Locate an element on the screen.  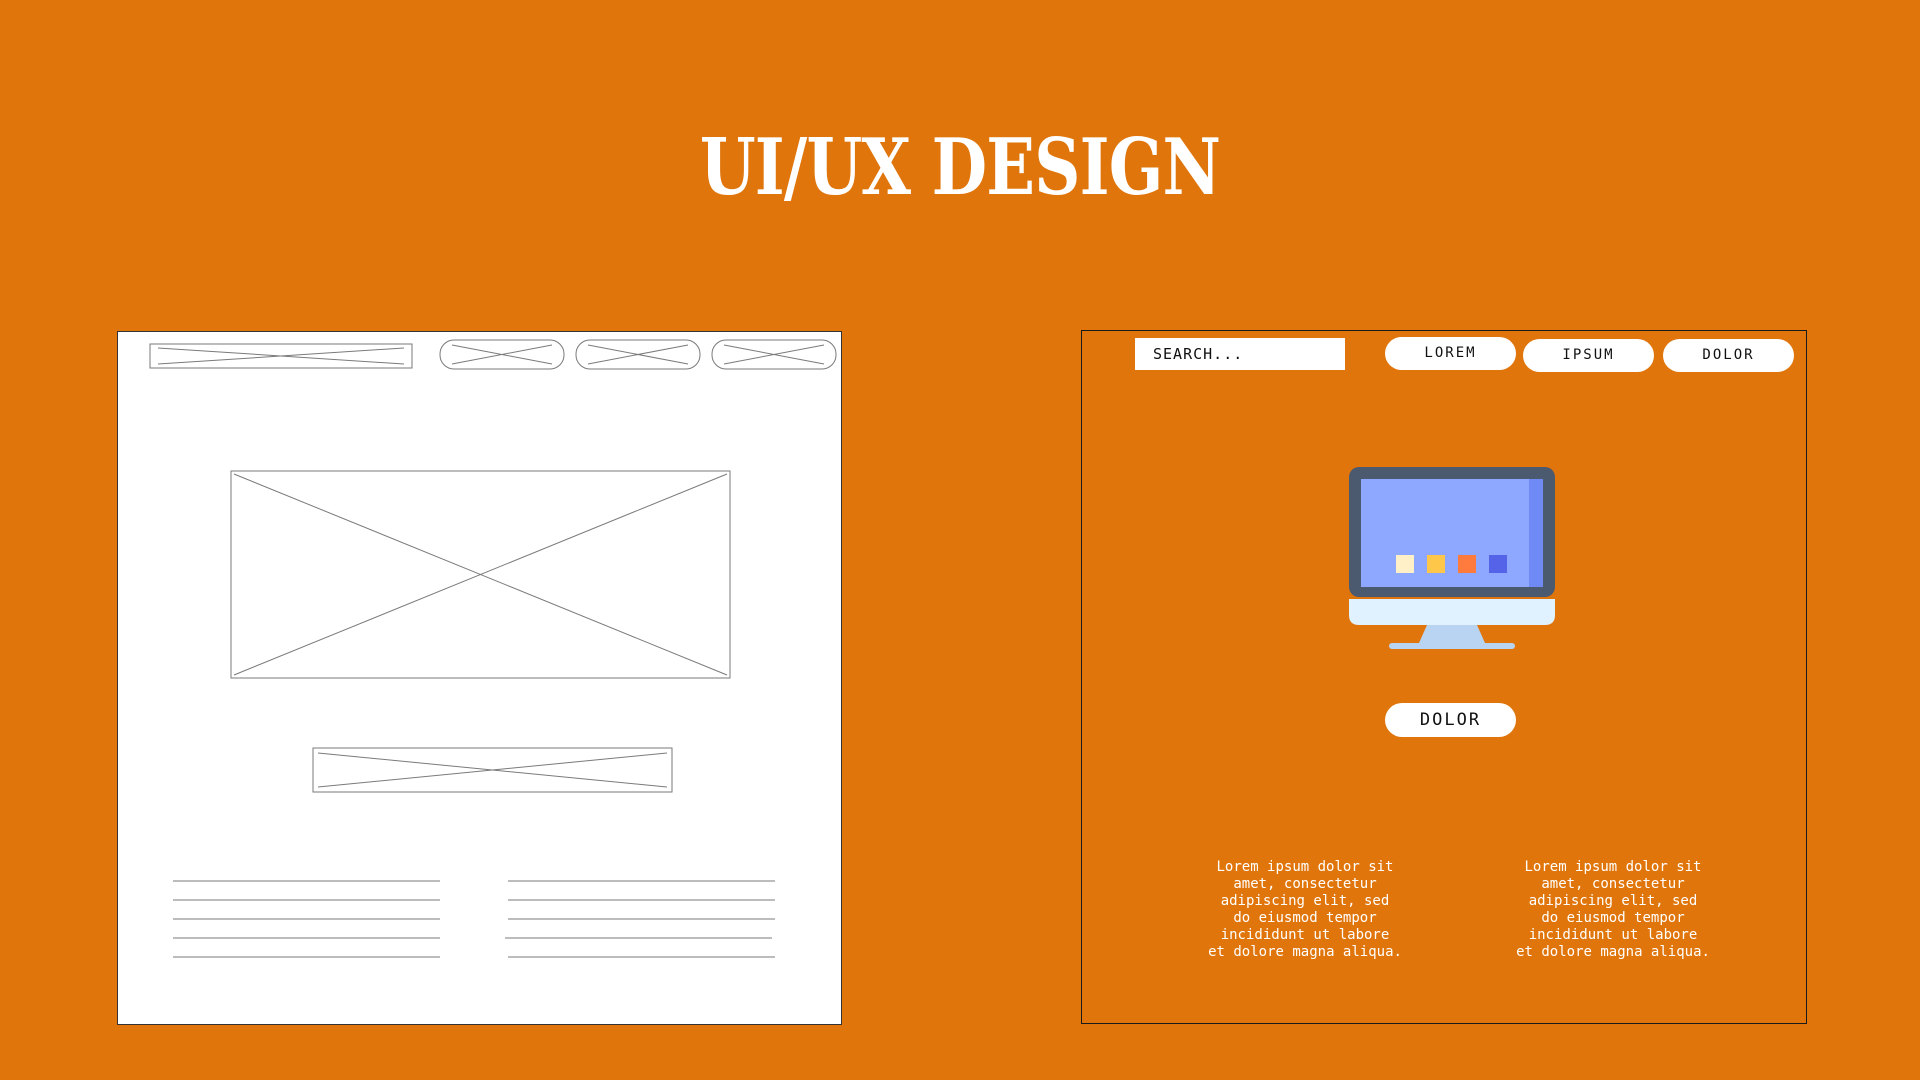
nav-button-dolor: DOLOR is located at coordinates (1728, 355).